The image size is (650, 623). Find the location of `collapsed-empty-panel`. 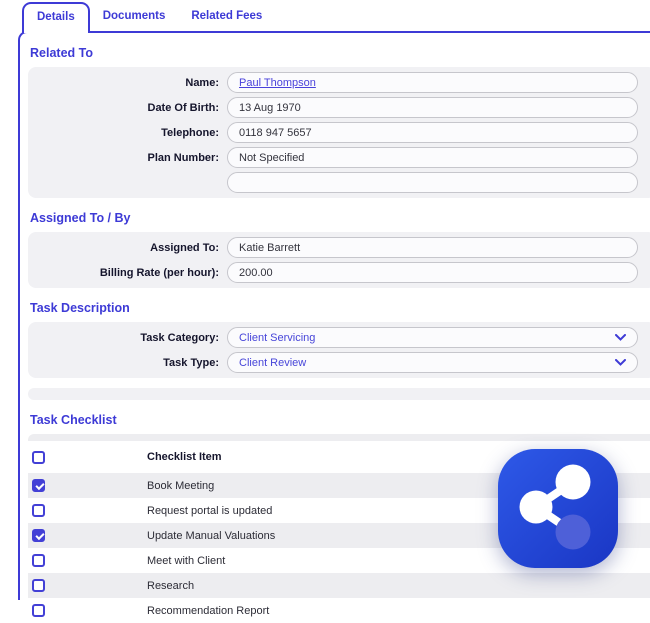

collapsed-empty-panel is located at coordinates (339, 394).